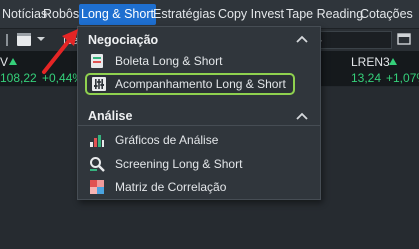  I want to click on menu-item-label: Acompanhamento Long & Short, so click(200, 84).